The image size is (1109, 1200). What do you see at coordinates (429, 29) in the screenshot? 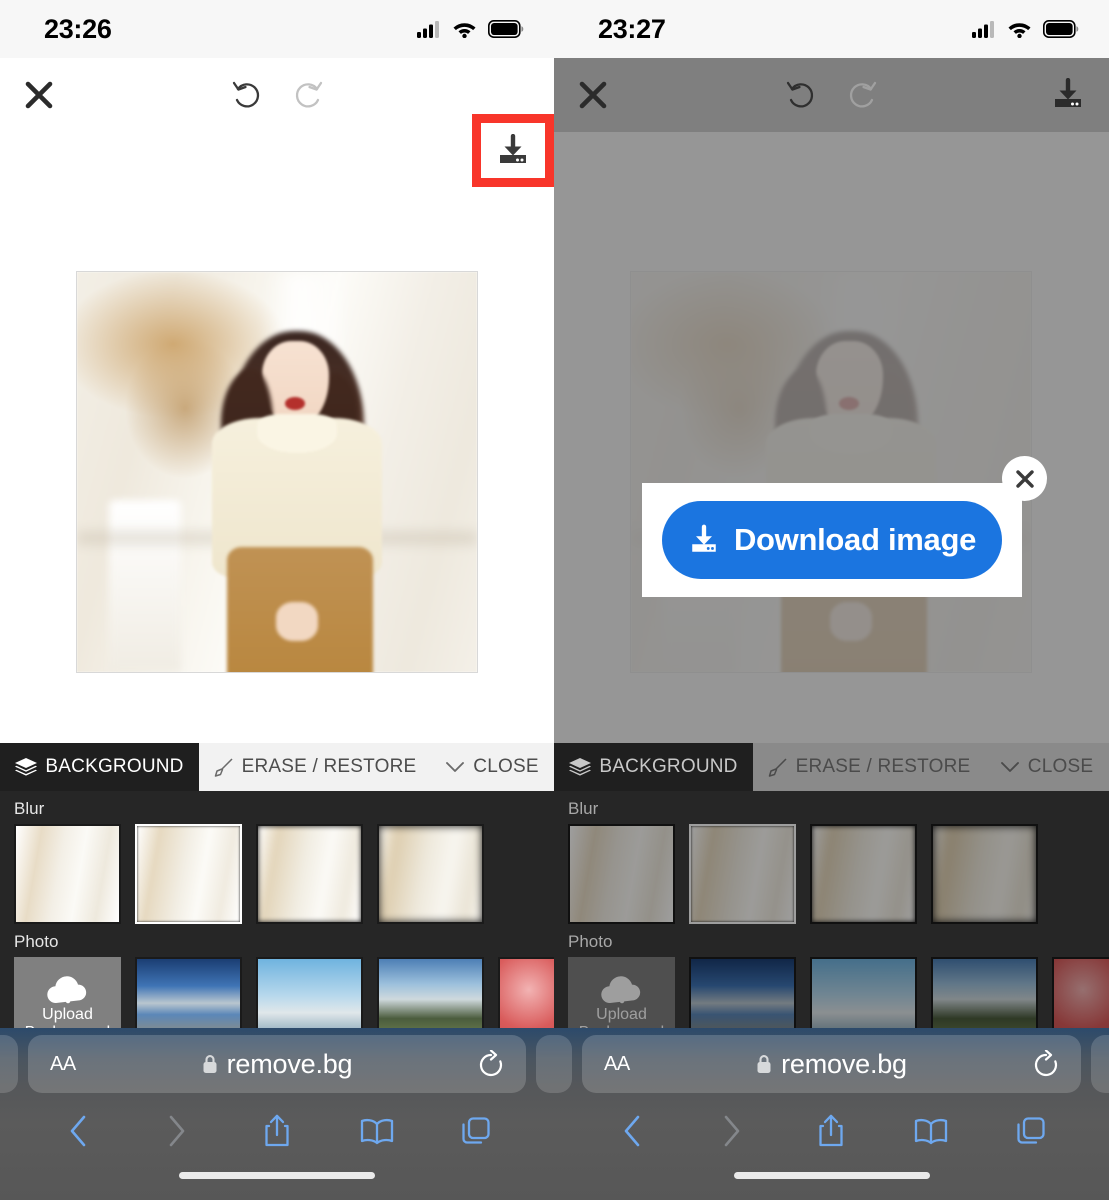
I see `cellular-signal-icon` at bounding box center [429, 29].